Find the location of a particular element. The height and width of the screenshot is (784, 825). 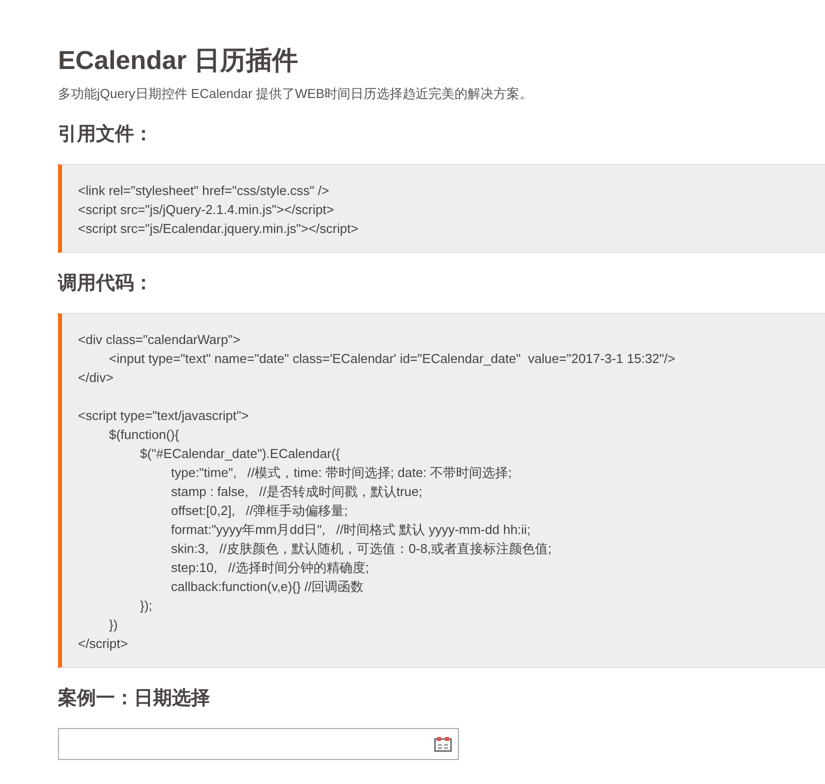

code-line: <div class="calendarWarp"> is located at coordinates (160, 340).